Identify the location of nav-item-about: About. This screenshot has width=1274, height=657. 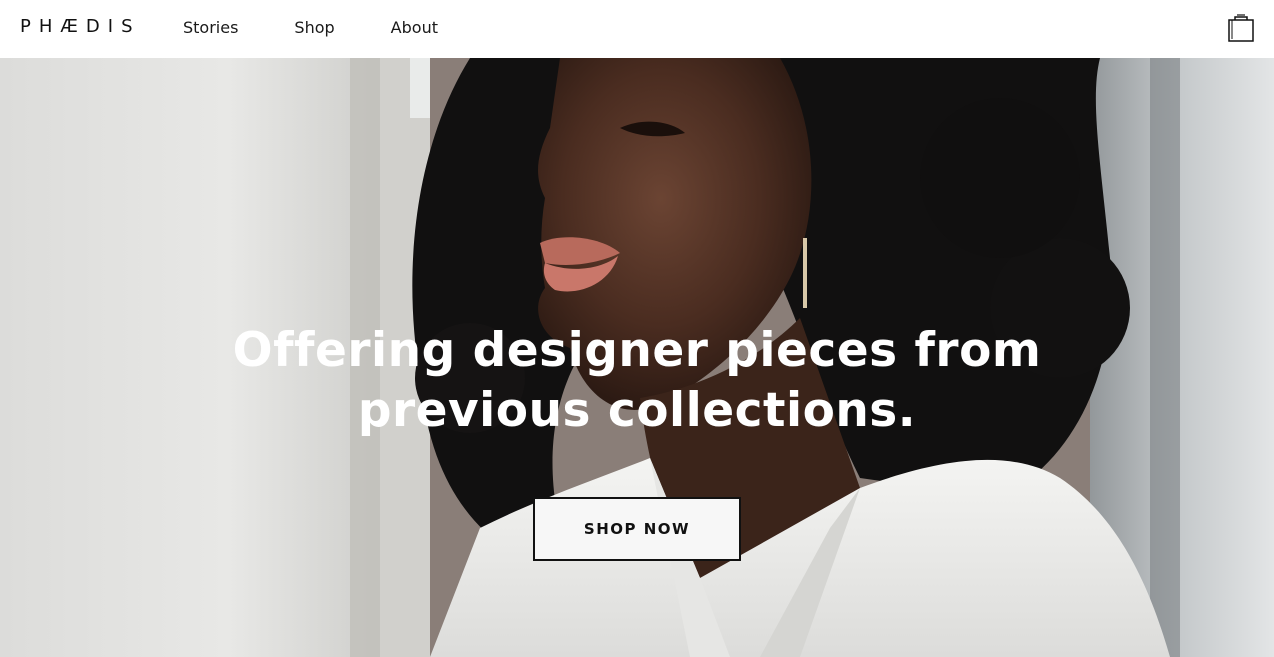
(414, 28).